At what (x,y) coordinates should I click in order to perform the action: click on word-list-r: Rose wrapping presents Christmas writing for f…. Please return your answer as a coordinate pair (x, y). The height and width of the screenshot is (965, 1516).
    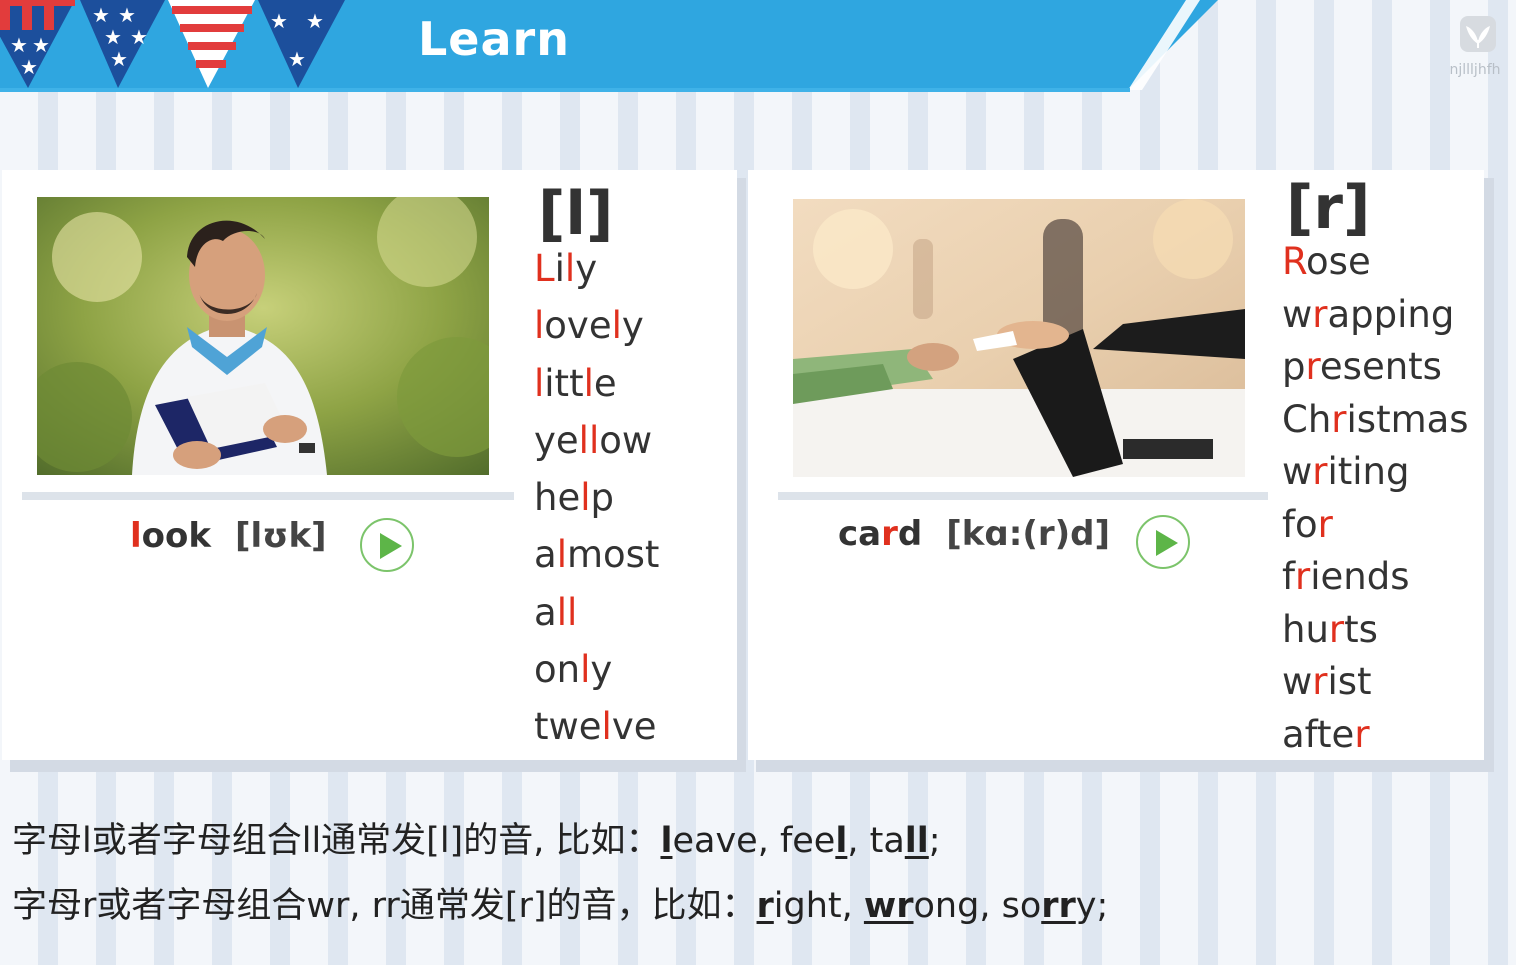
    Looking at the image, I should click on (1375, 498).